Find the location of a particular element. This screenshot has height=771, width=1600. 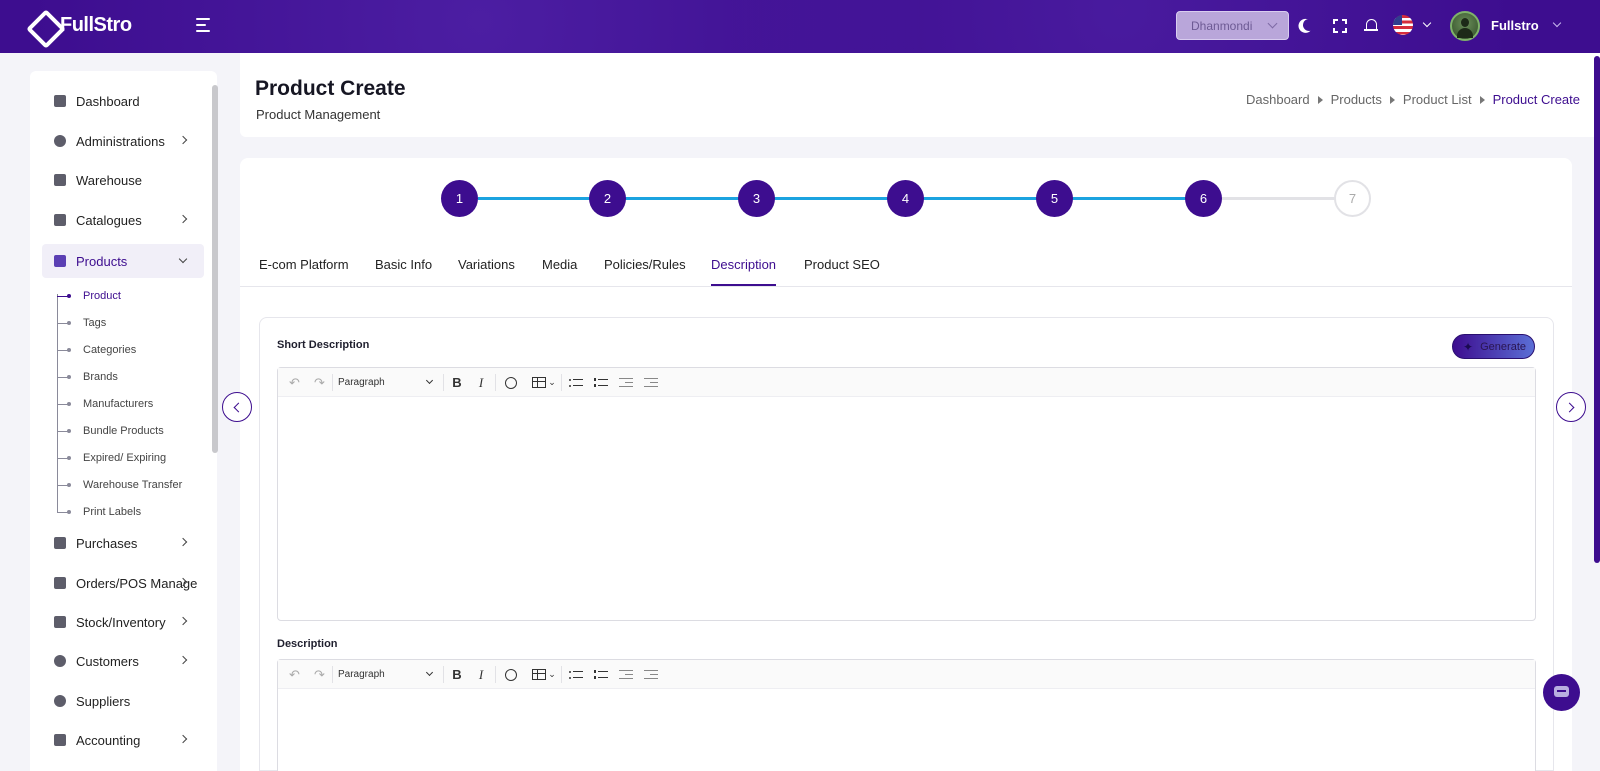

sidebar-item-label: Suppliers is located at coordinates (103, 701).